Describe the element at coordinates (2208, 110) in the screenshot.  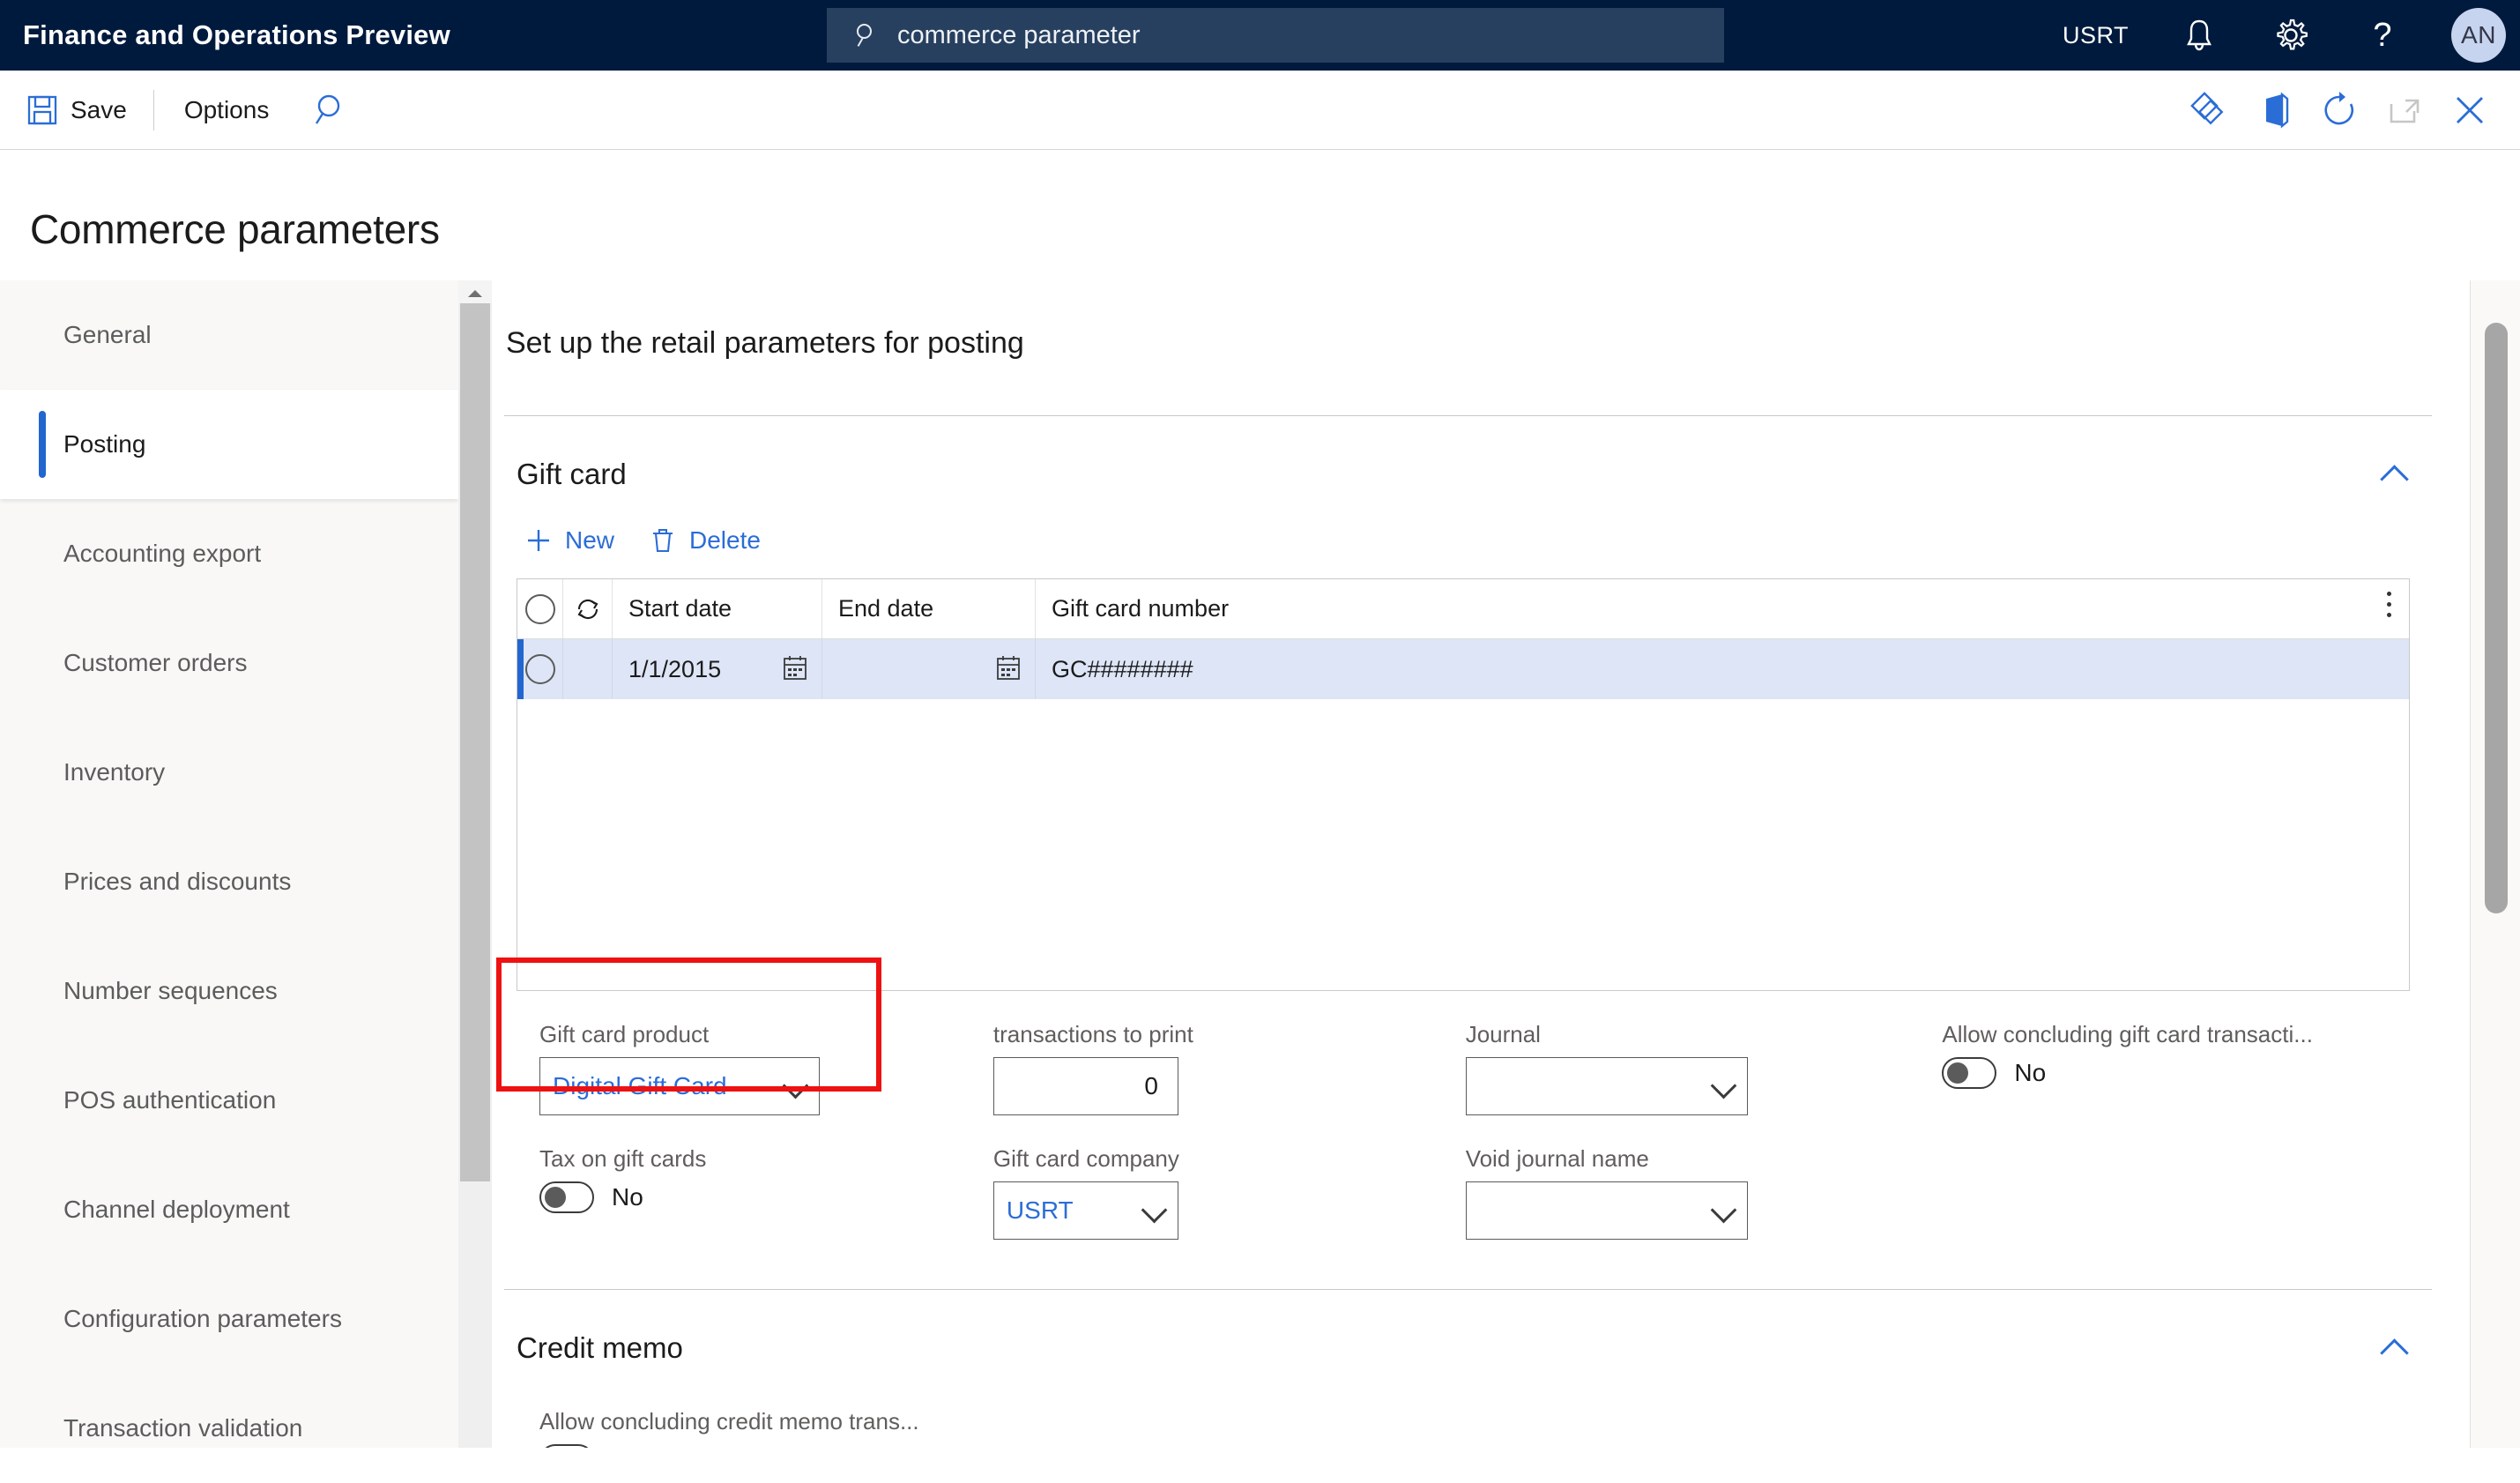
I see `power-bi-icon` at that location.